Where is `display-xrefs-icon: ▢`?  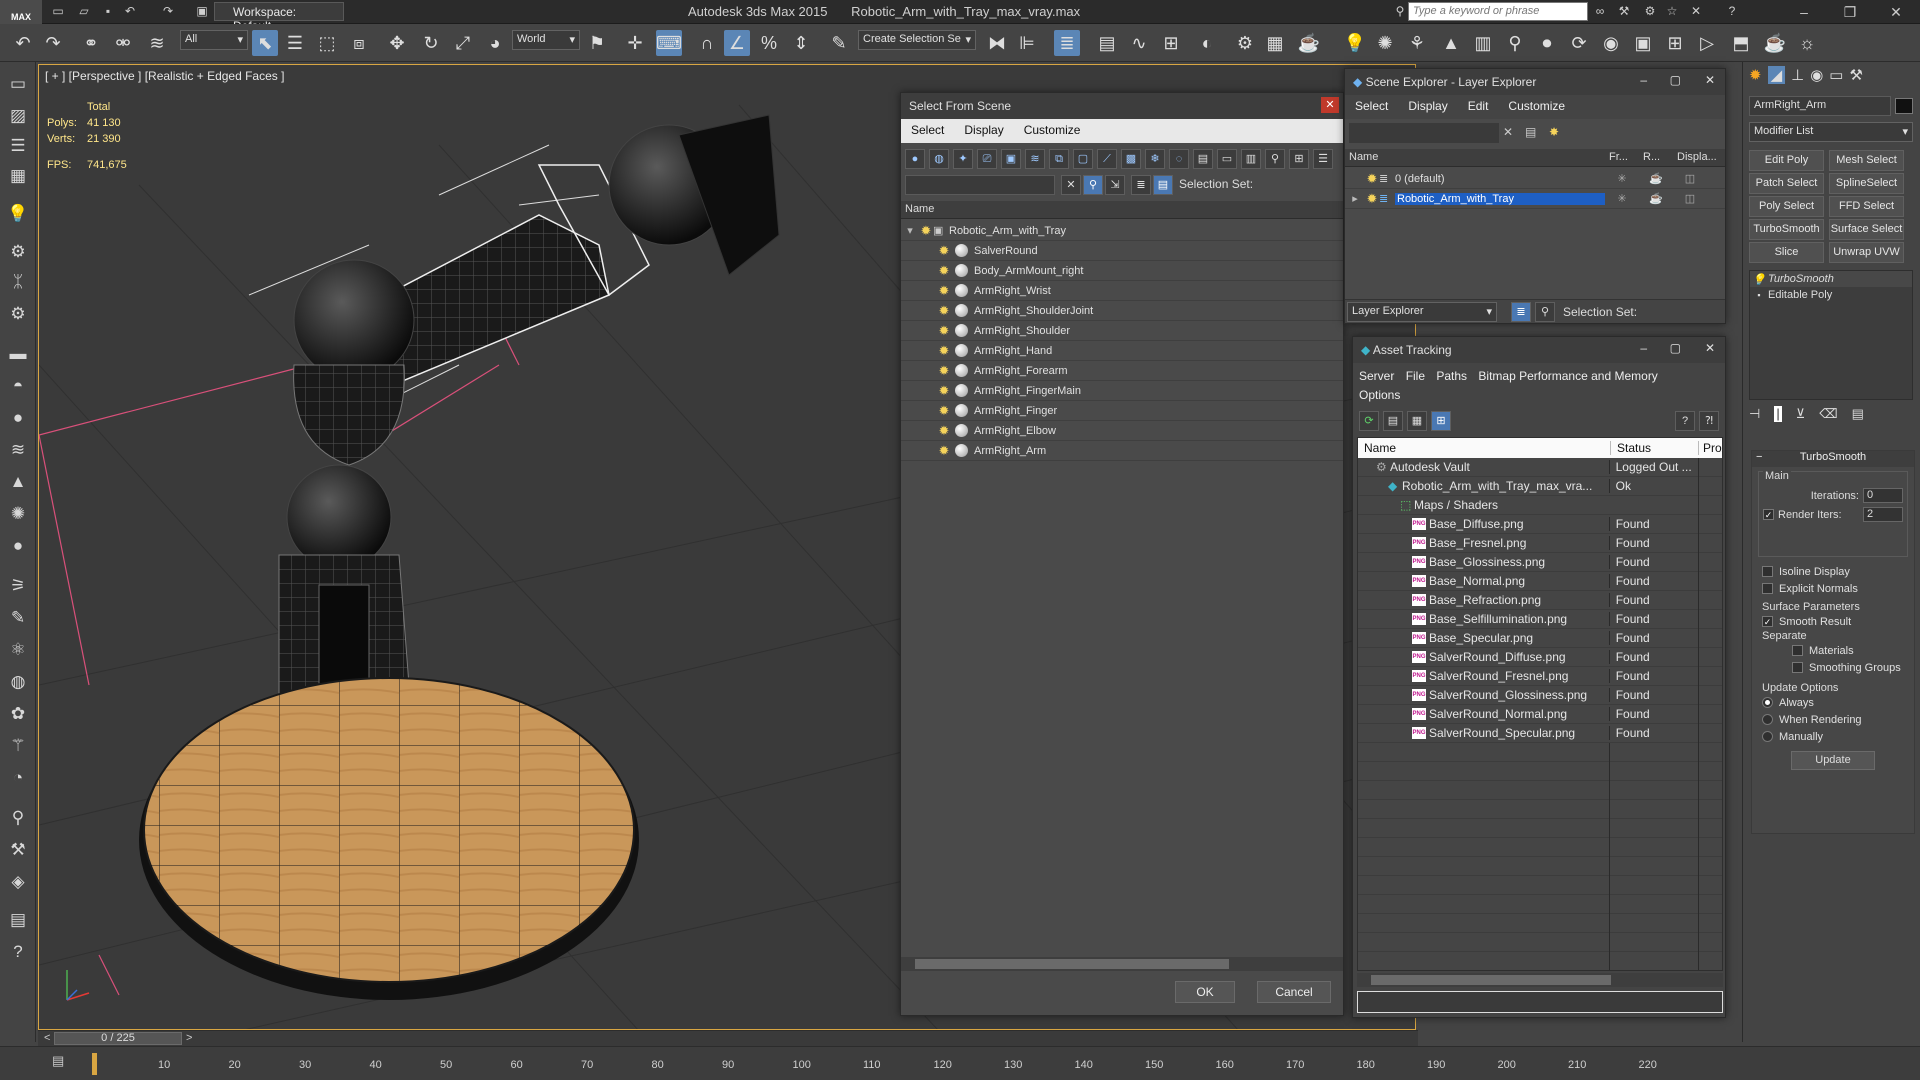 display-xrefs-icon: ▢ is located at coordinates (1083, 159).